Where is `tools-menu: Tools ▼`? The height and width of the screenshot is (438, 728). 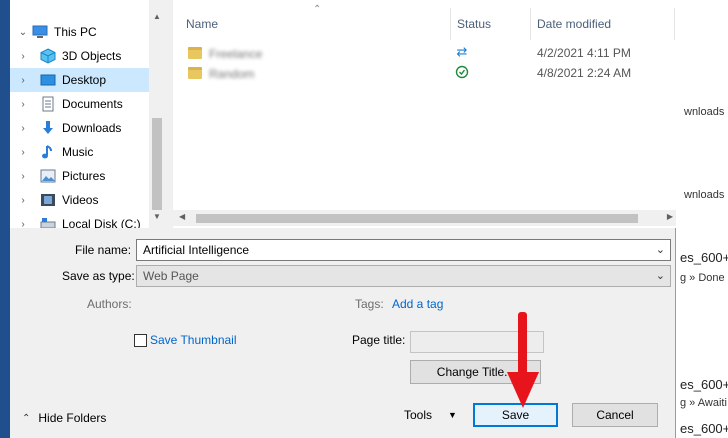
tools-menu: Tools ▼ is located at coordinates (430, 415).